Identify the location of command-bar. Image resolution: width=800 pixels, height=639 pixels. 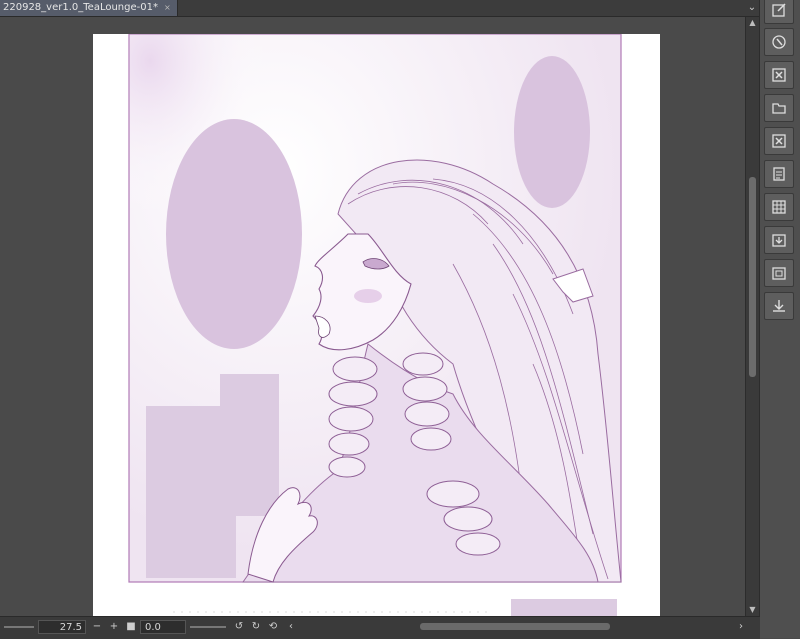
(779, 319).